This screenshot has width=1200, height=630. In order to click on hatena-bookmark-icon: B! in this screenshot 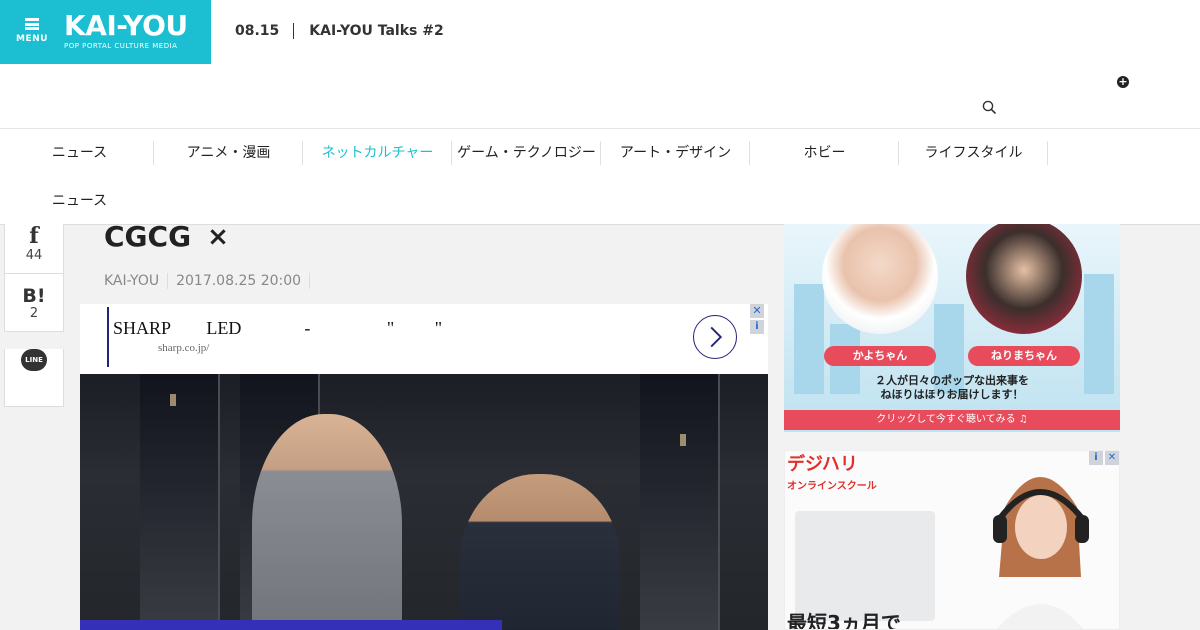, I will do `click(34, 296)`.